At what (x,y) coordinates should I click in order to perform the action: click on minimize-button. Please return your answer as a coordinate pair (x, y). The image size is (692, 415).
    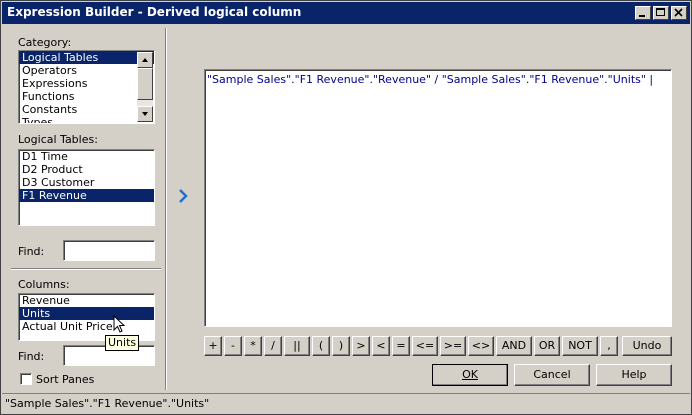
    Looking at the image, I should click on (643, 13).